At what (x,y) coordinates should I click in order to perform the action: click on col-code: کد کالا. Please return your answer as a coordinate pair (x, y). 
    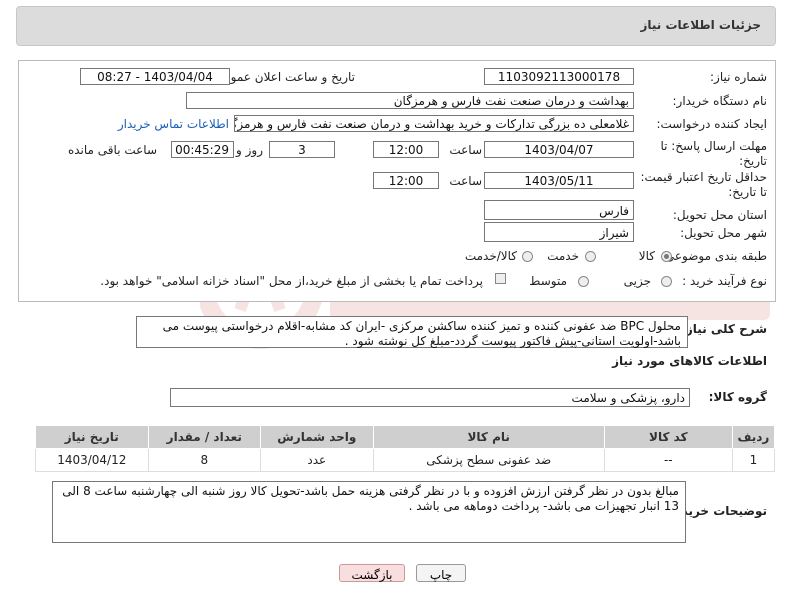
    Looking at the image, I should click on (668, 437).